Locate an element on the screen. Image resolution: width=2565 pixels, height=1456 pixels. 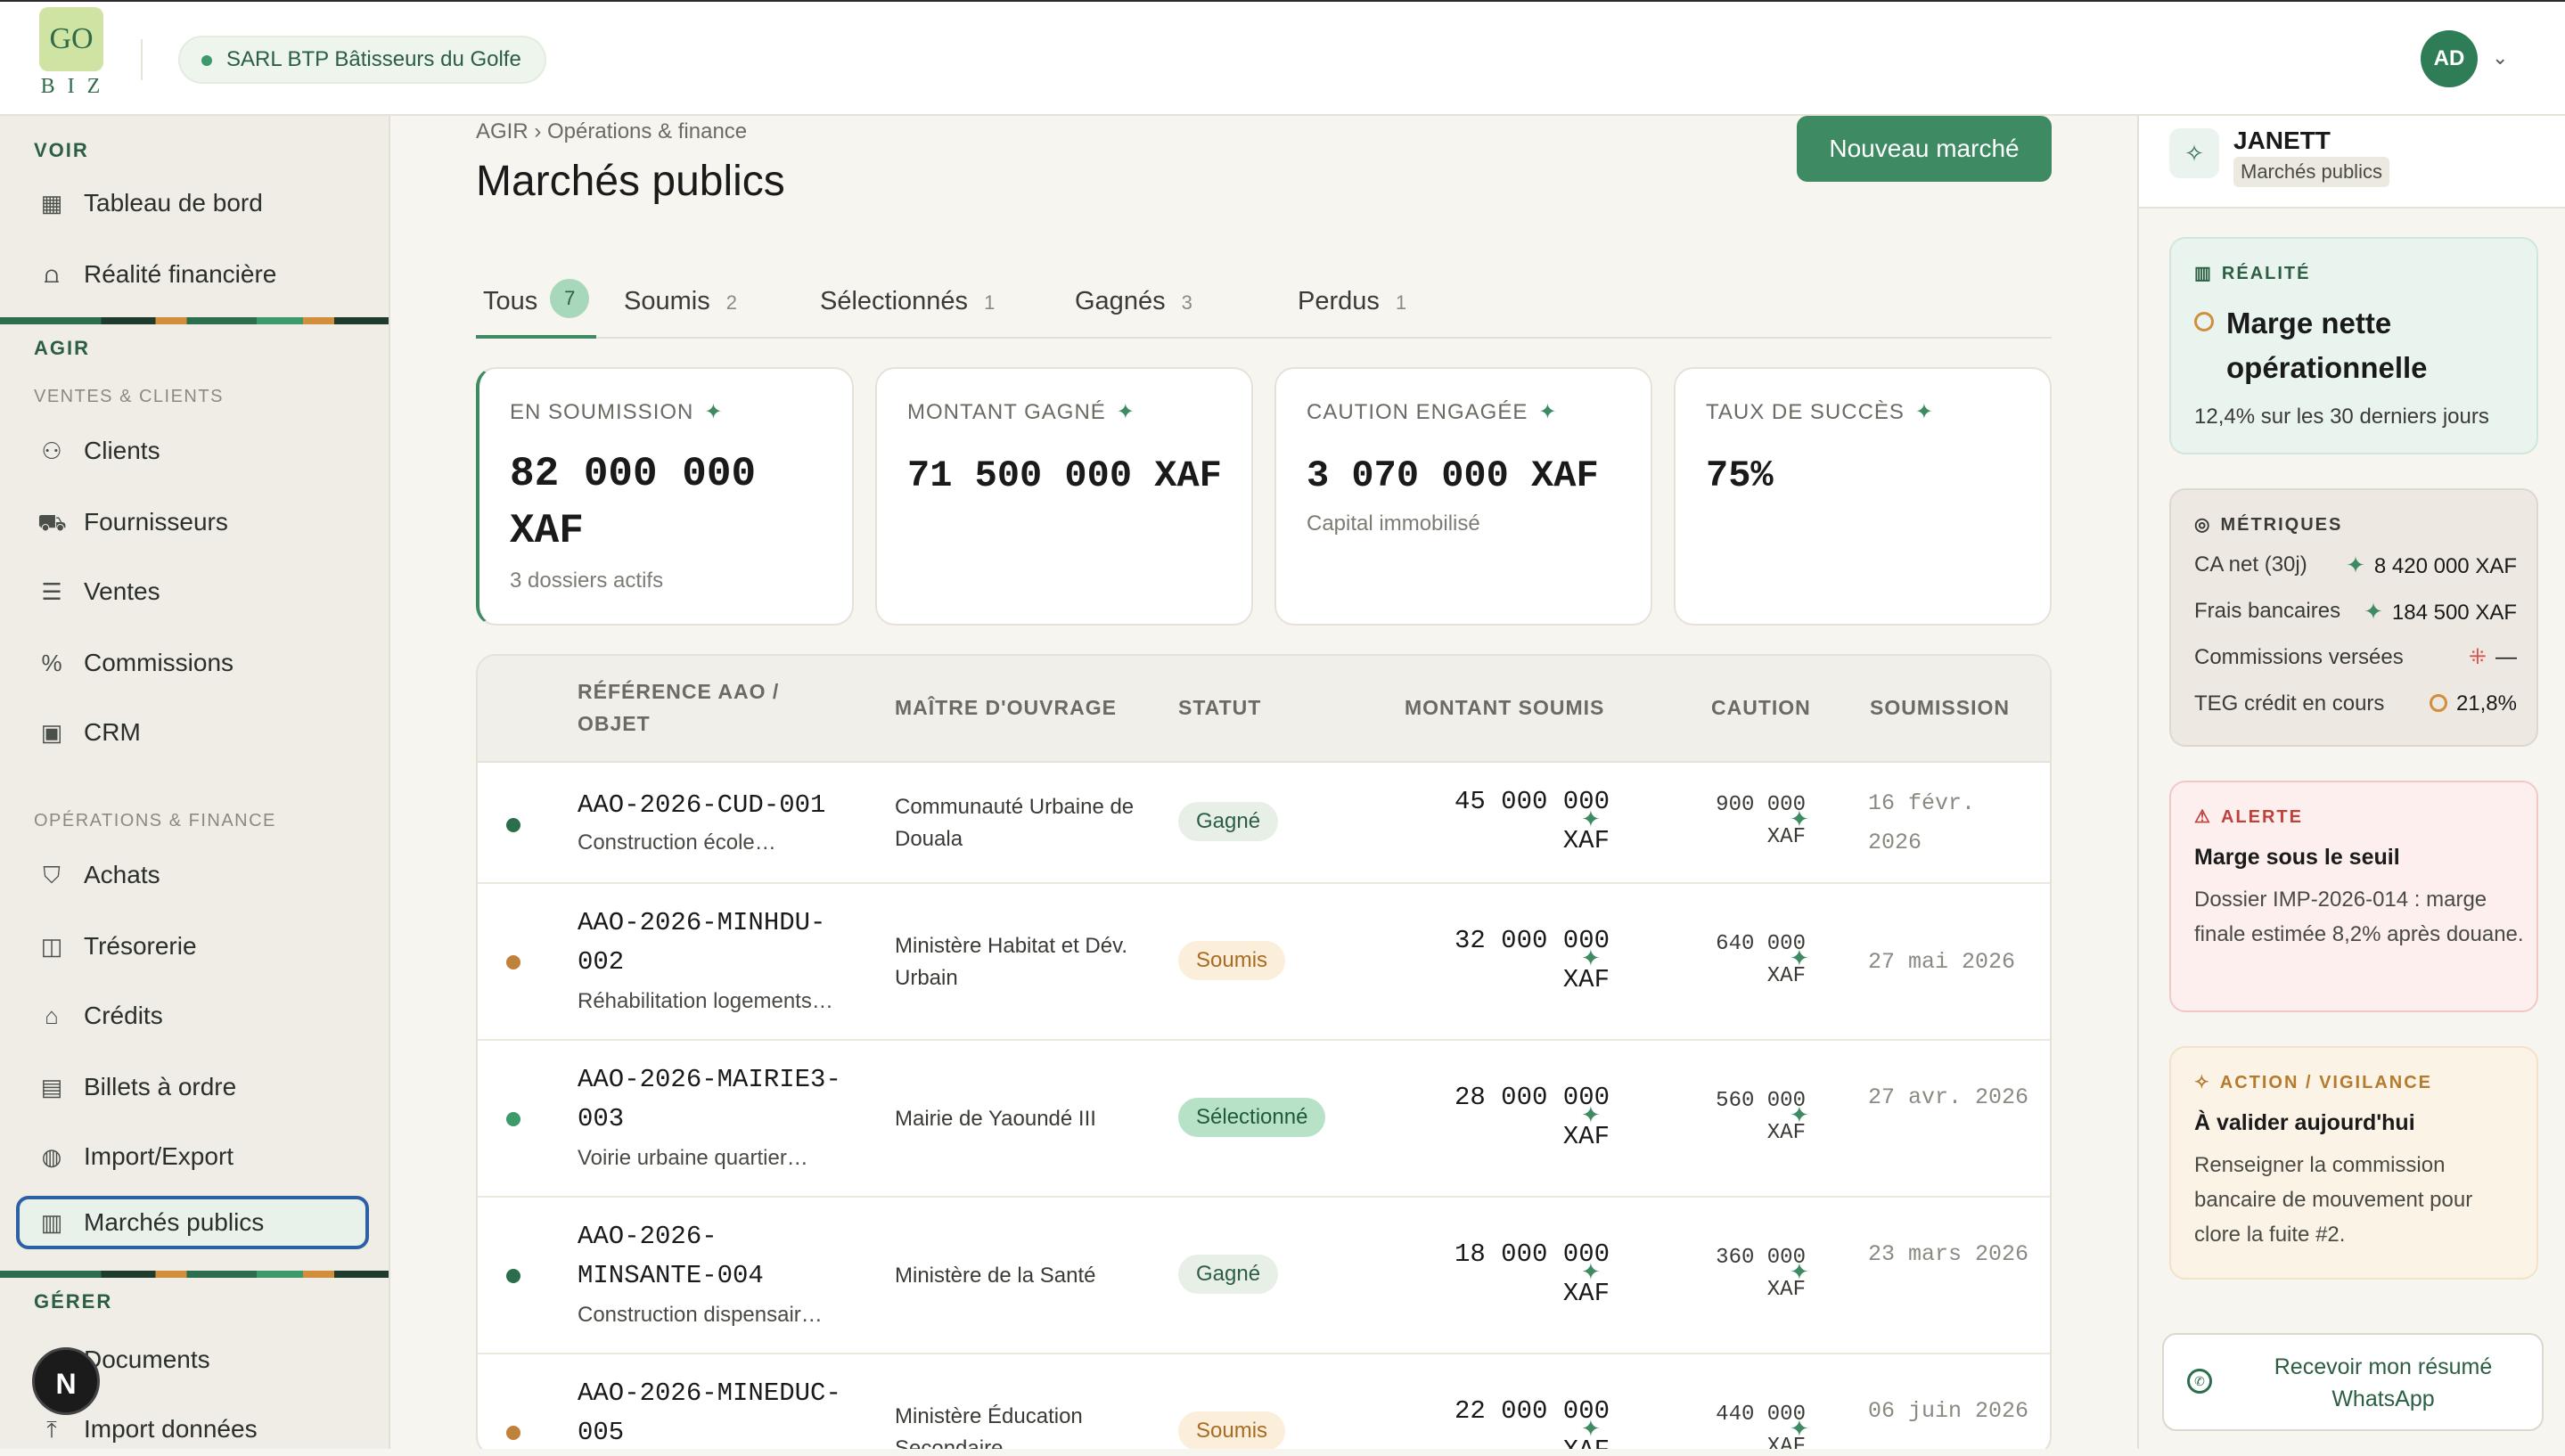
row-maitre-ouvrage: Ministère Éducation Secondaire is located at coordinates (989, 1426).